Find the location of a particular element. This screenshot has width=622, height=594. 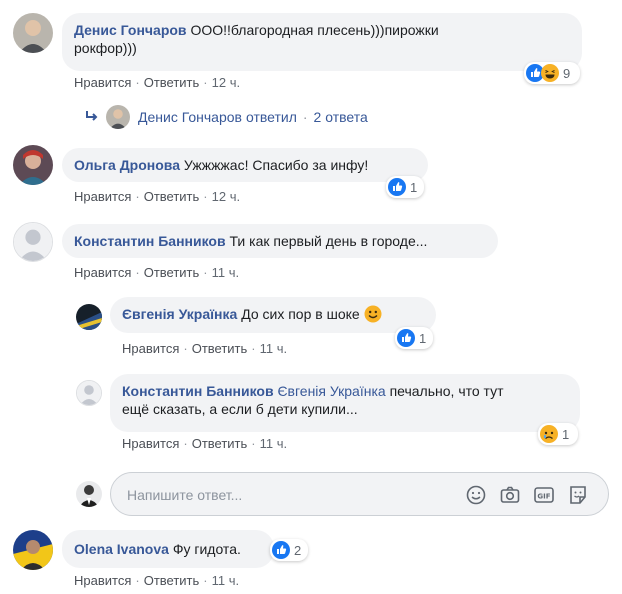

smile-emoji is located at coordinates (373, 314).